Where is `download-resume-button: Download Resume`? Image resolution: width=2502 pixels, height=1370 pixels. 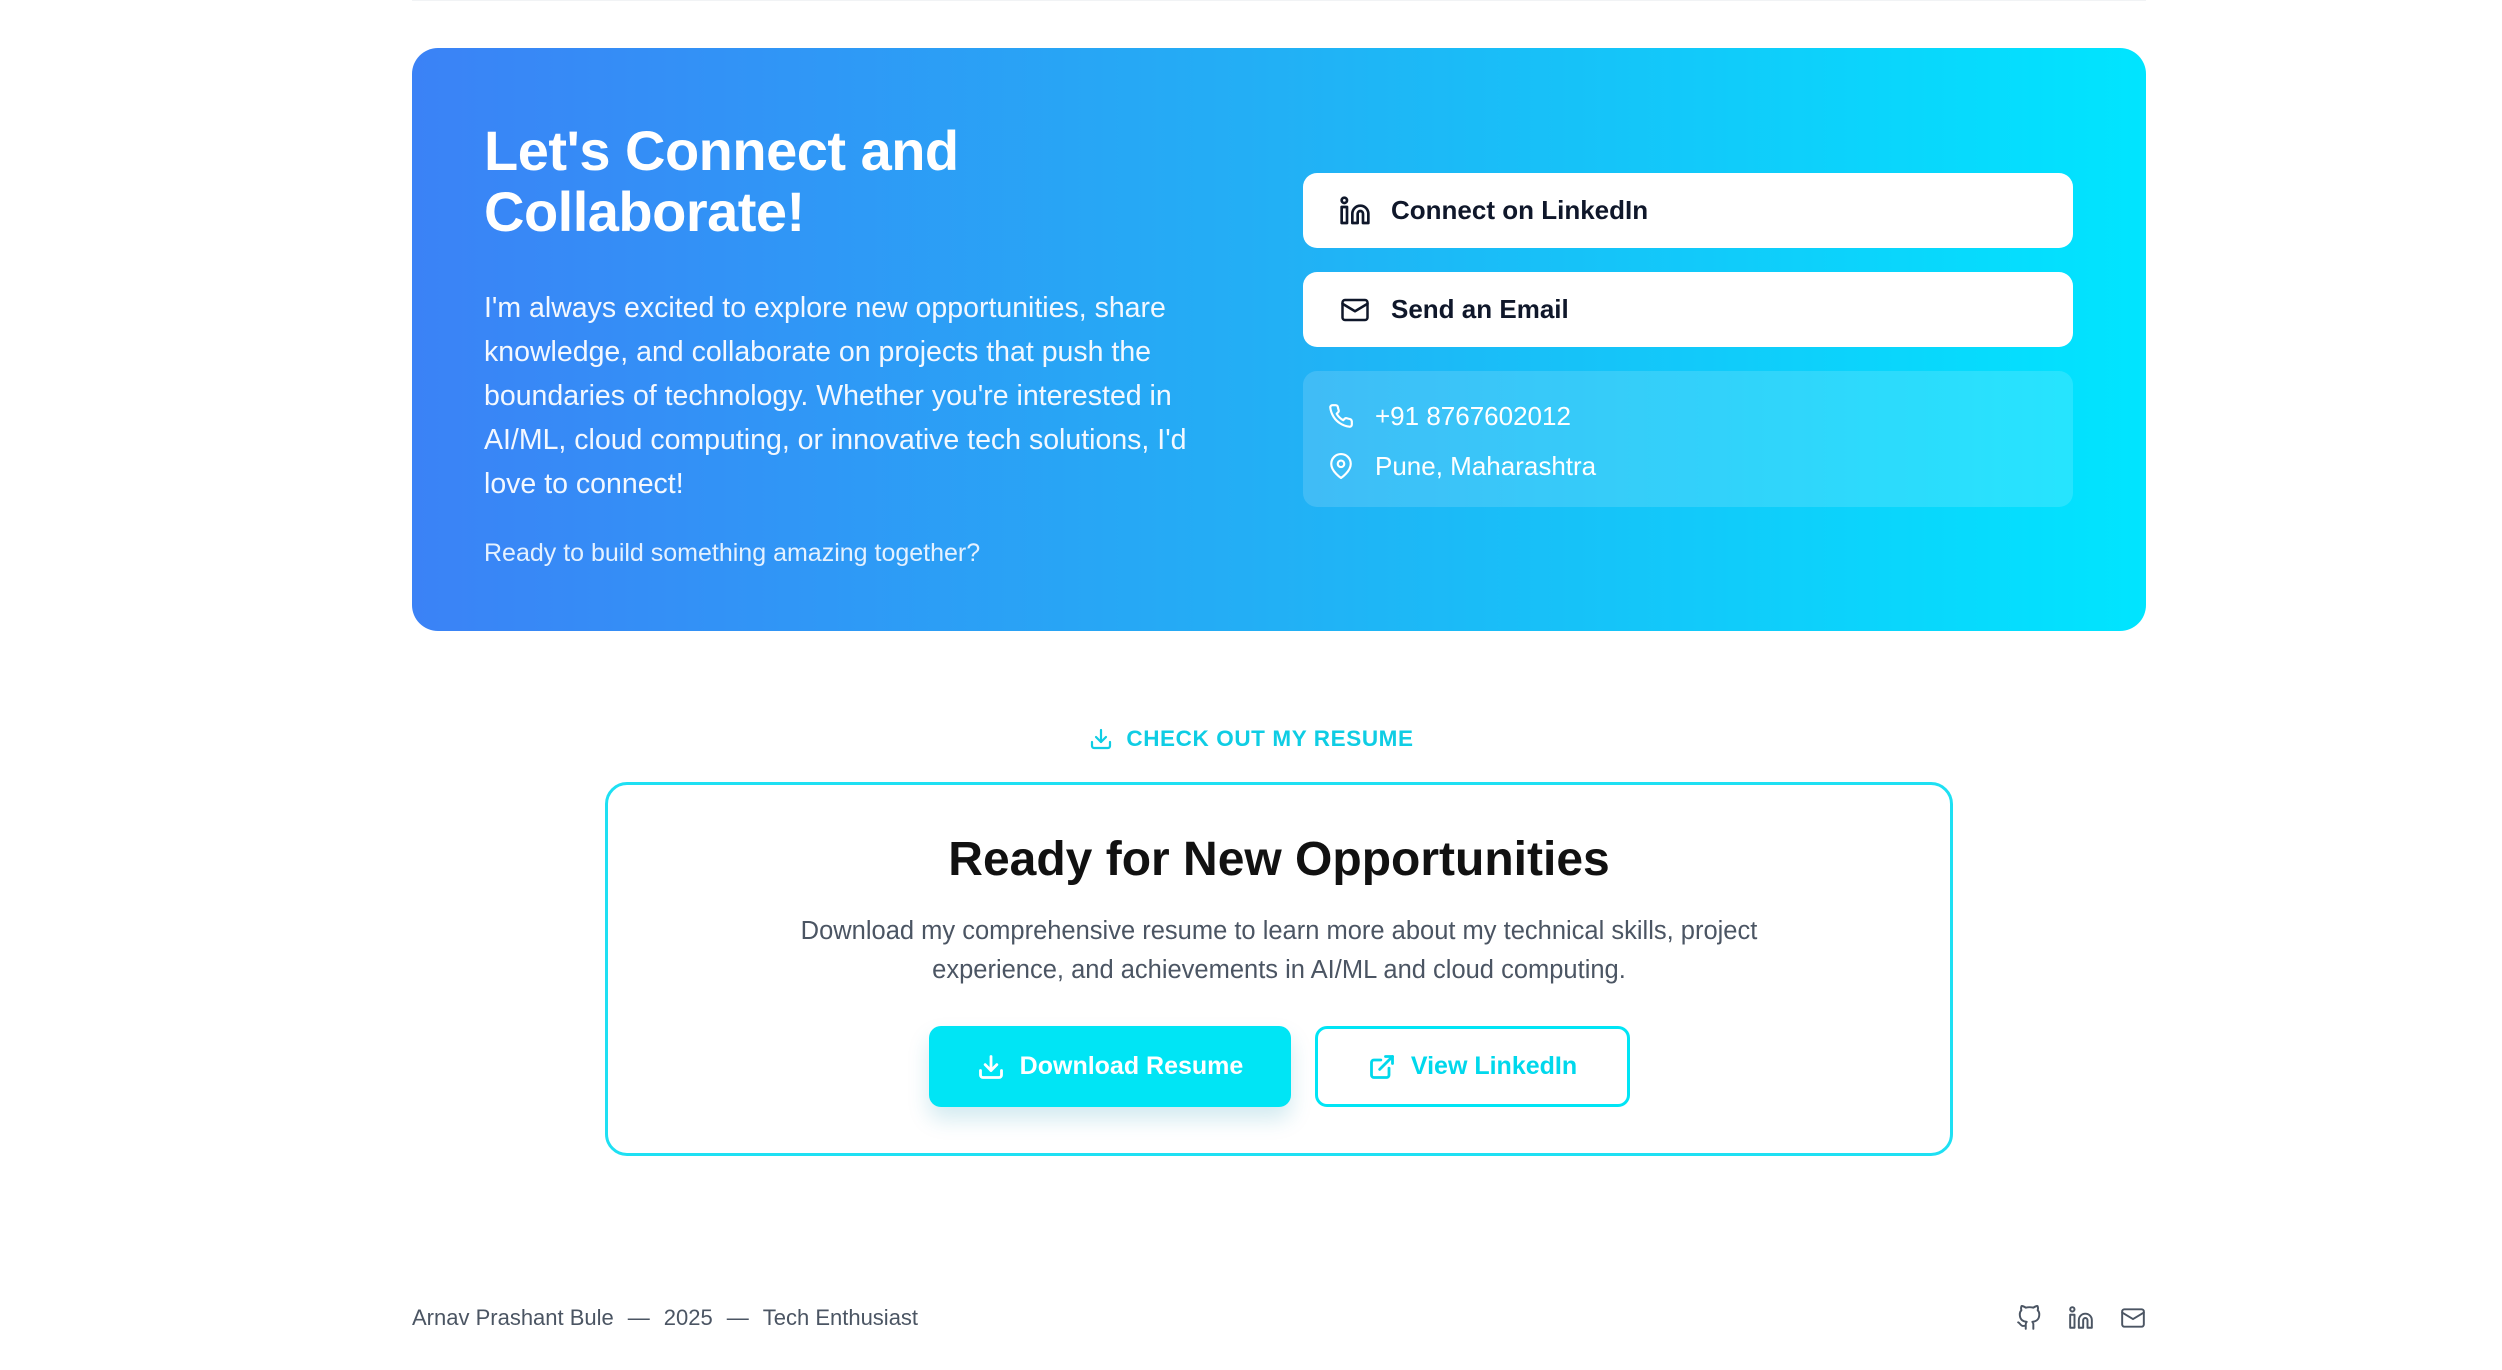 download-resume-button: Download Resume is located at coordinates (1109, 1066).